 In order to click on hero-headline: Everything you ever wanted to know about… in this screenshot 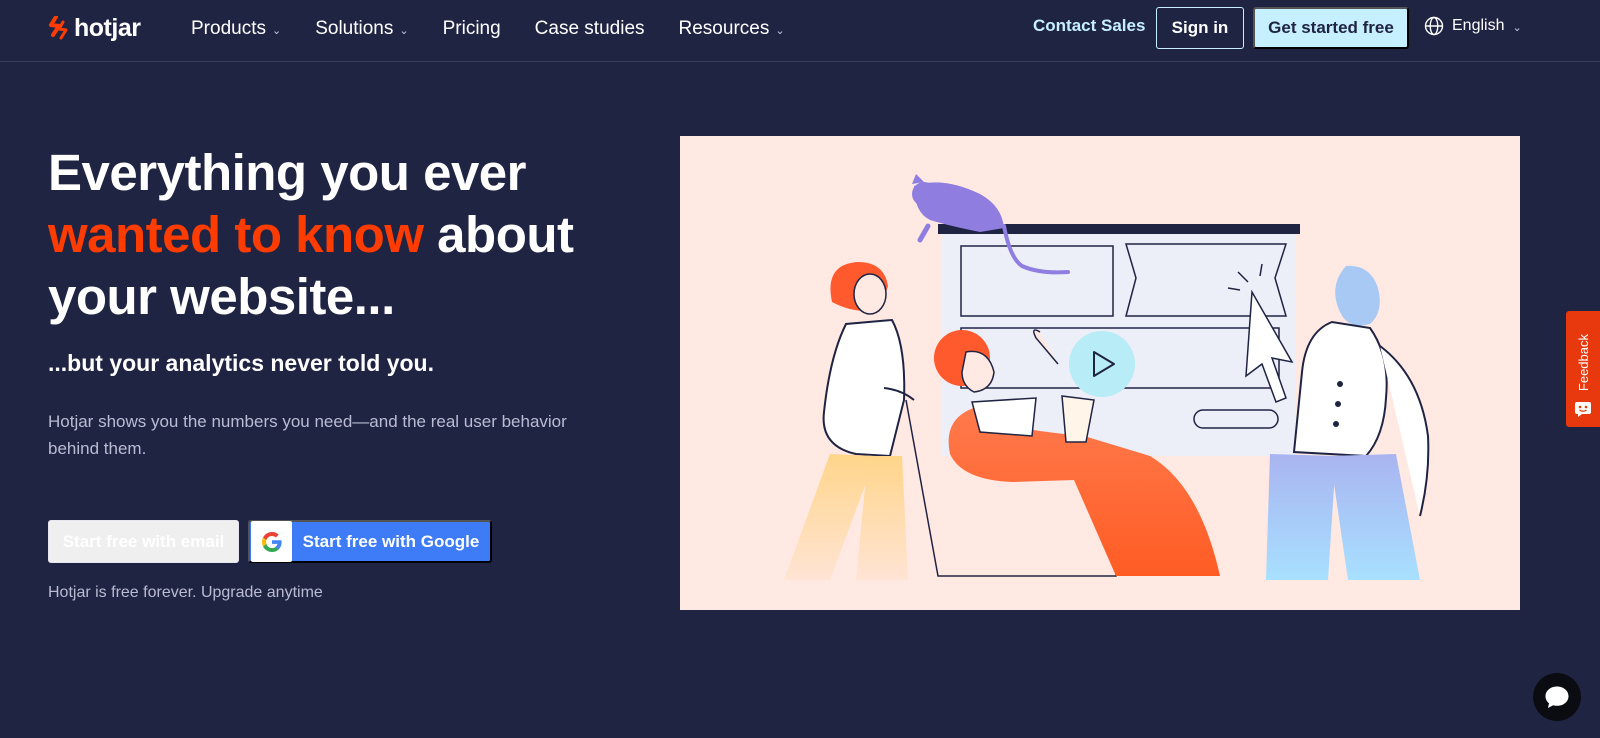, I will do `click(338, 235)`.